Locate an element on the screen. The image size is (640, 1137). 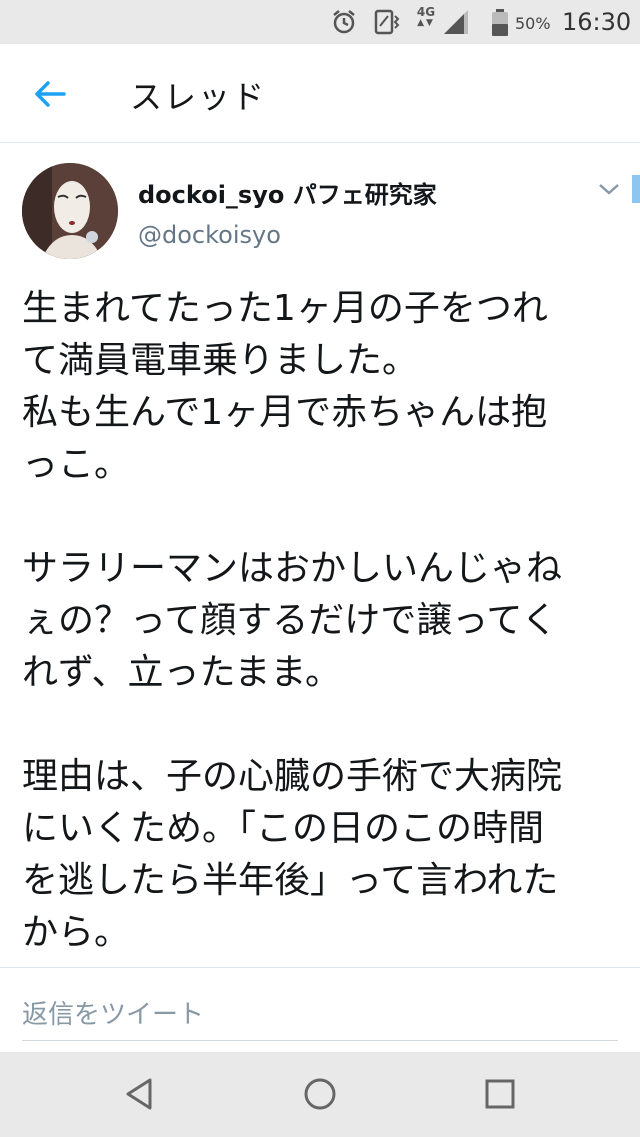
alarm-icon is located at coordinates (344, 22).